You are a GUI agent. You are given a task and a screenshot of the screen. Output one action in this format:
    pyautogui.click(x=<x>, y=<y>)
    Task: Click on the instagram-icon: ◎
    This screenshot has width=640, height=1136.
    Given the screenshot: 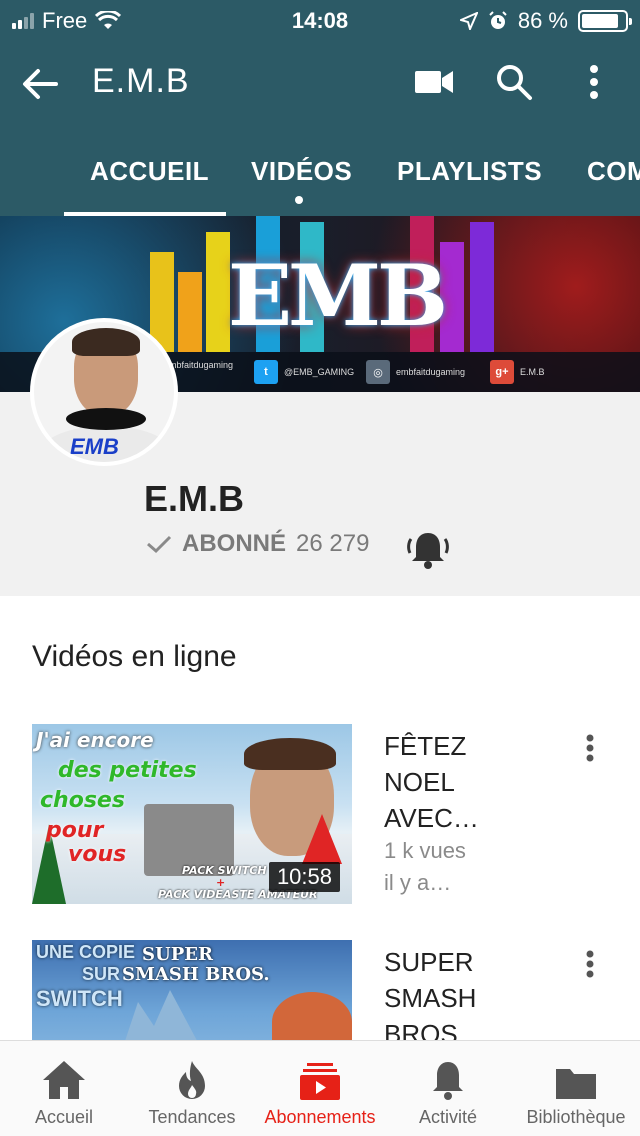 What is the action you would take?
    pyautogui.click(x=378, y=372)
    